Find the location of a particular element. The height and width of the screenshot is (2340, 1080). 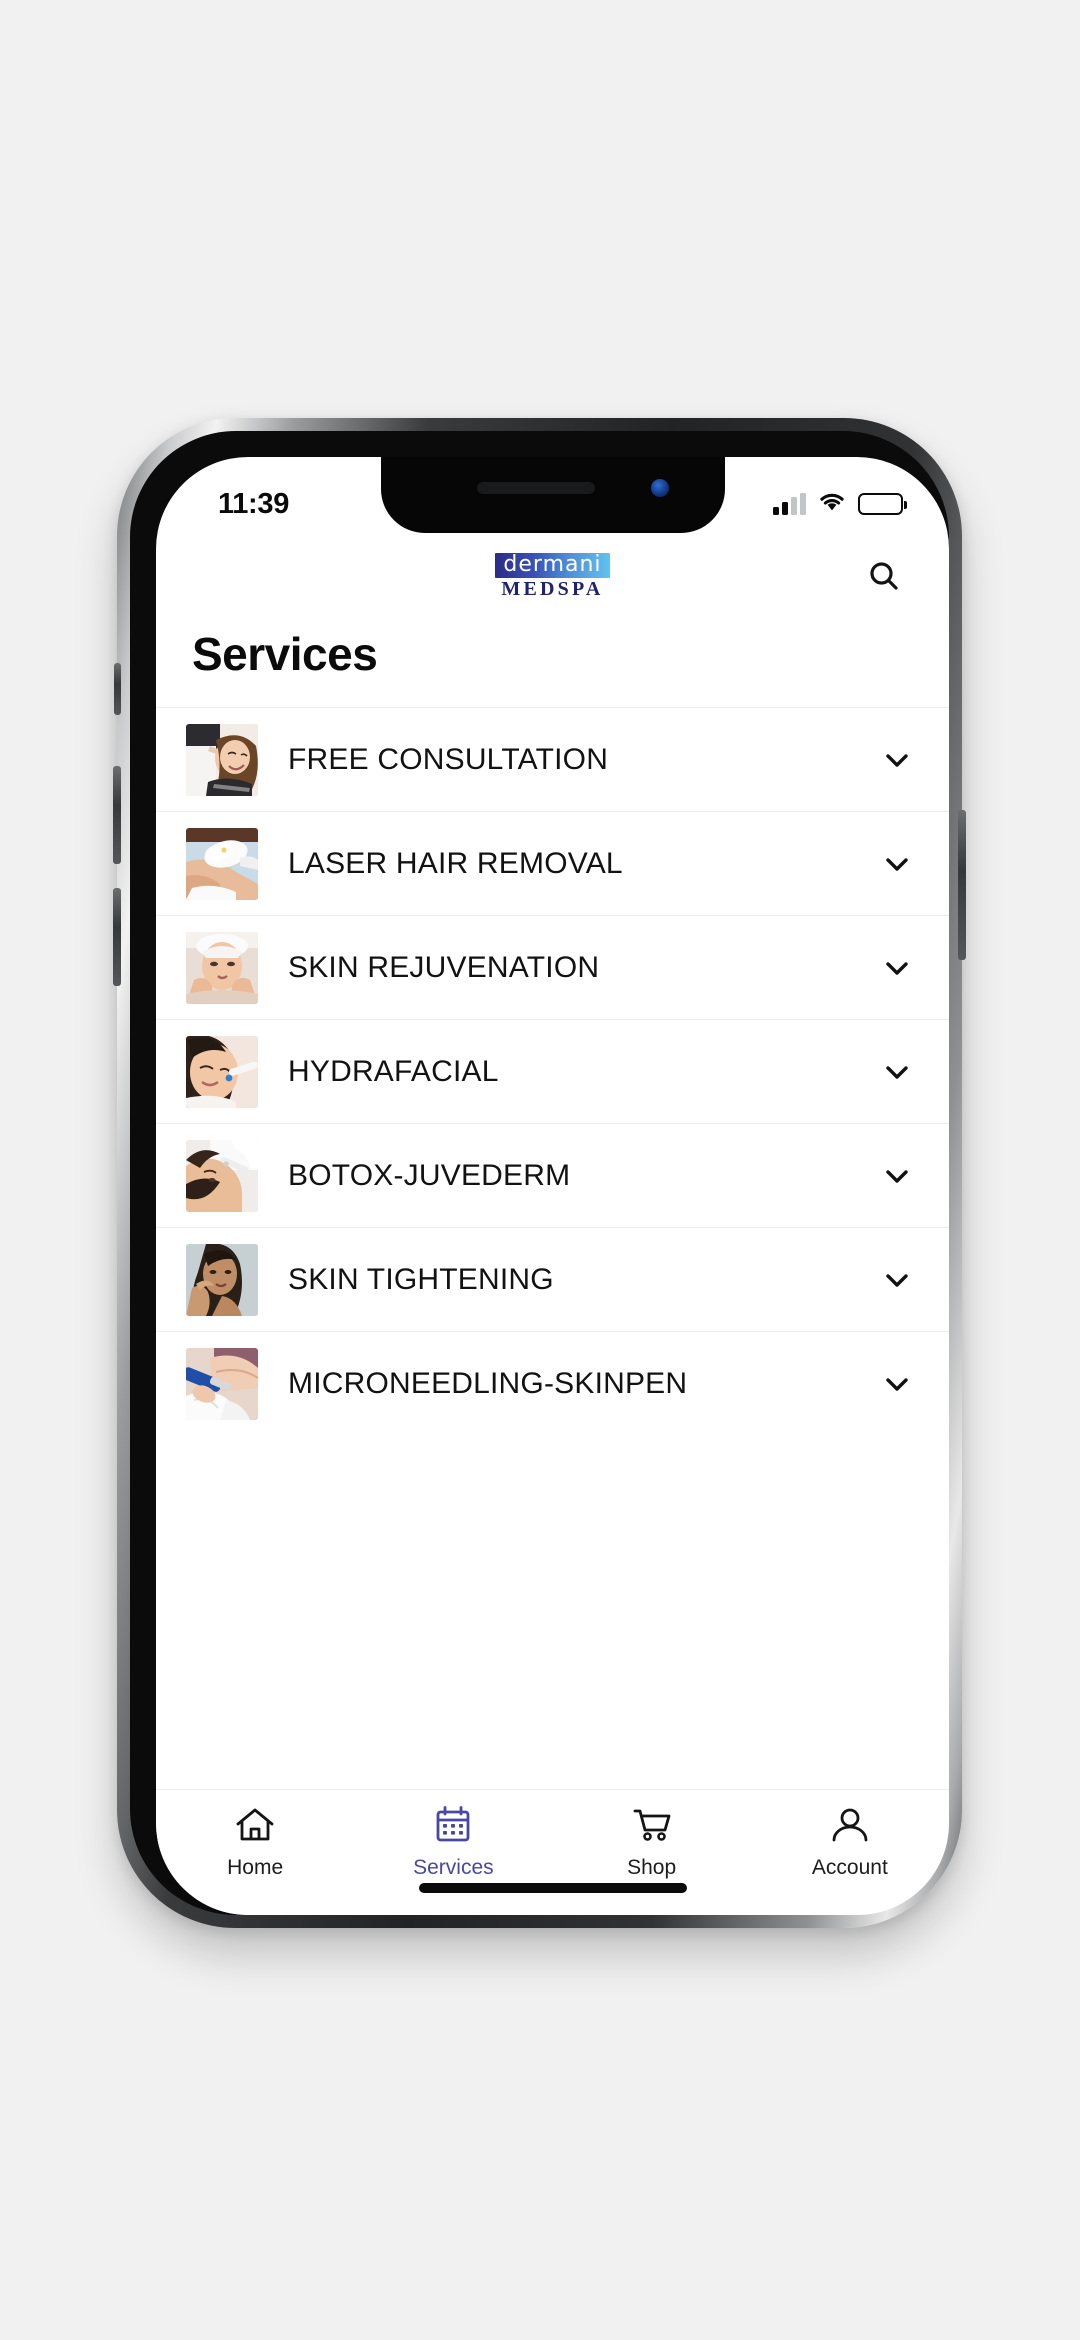

page-title: Services is located at coordinates (285, 654).